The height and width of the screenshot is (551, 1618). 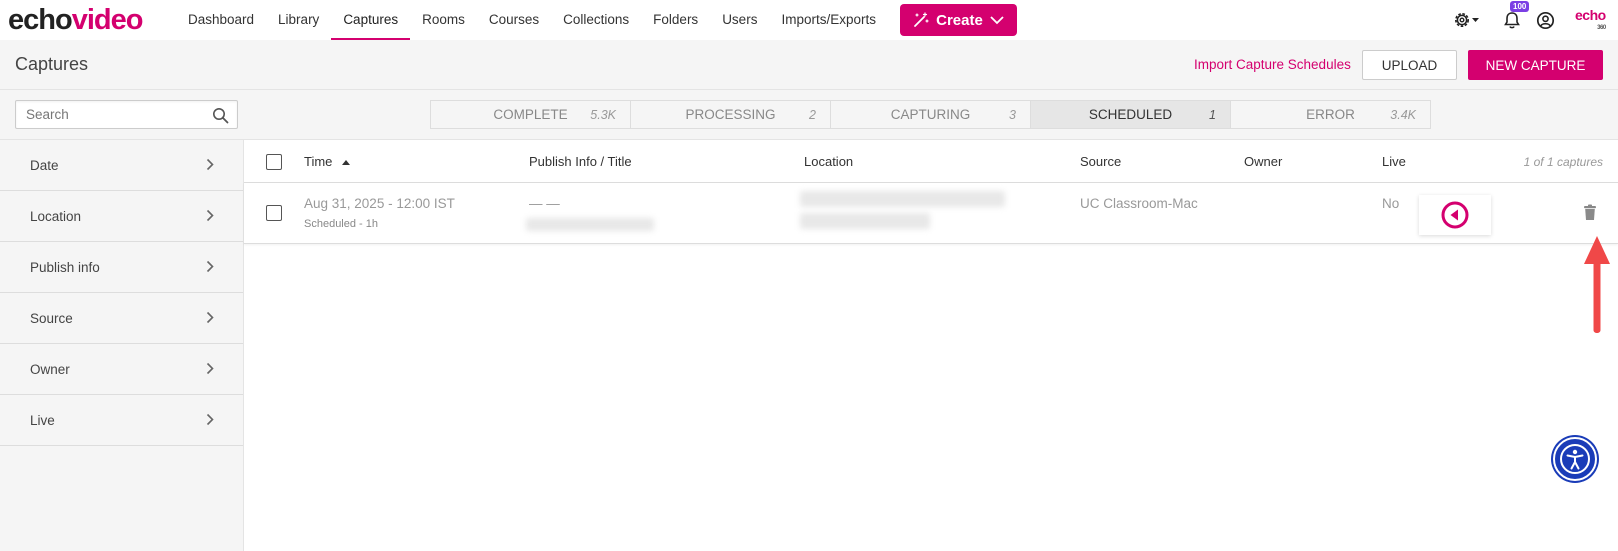 What do you see at coordinates (1409, 65) in the screenshot?
I see `upload-button: UPLOAD` at bounding box center [1409, 65].